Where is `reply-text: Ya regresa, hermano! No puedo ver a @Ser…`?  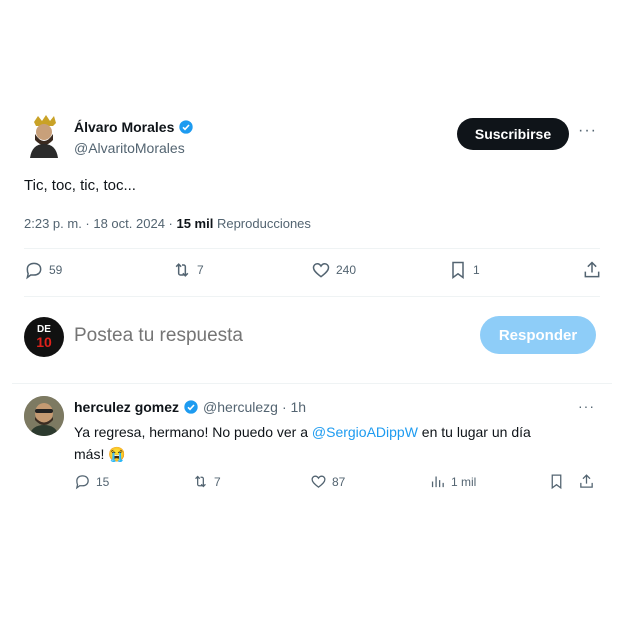 reply-text: Ya regresa, hermano! No puedo ver a @Ser… is located at coordinates (309, 443).